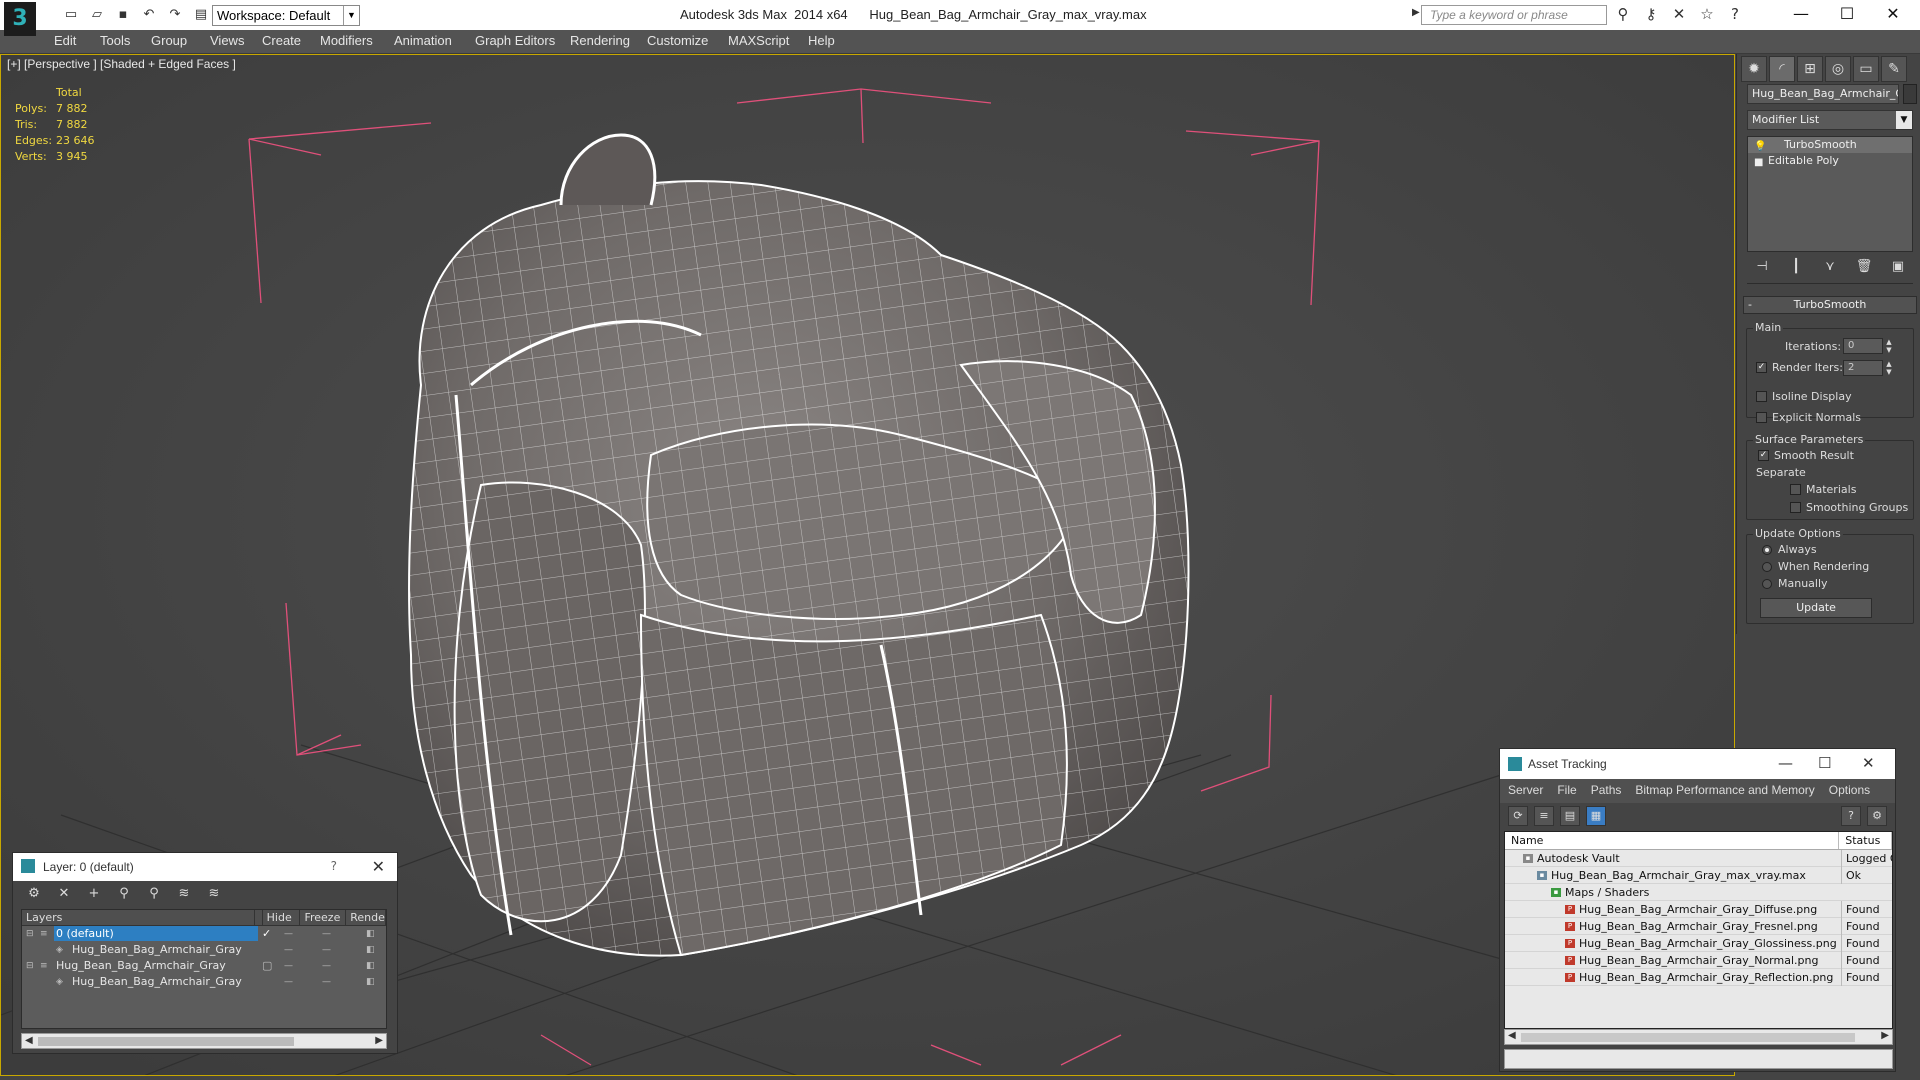 This screenshot has height=1080, width=1920. I want to click on settings-icon: ⚙, so click(1877, 816).